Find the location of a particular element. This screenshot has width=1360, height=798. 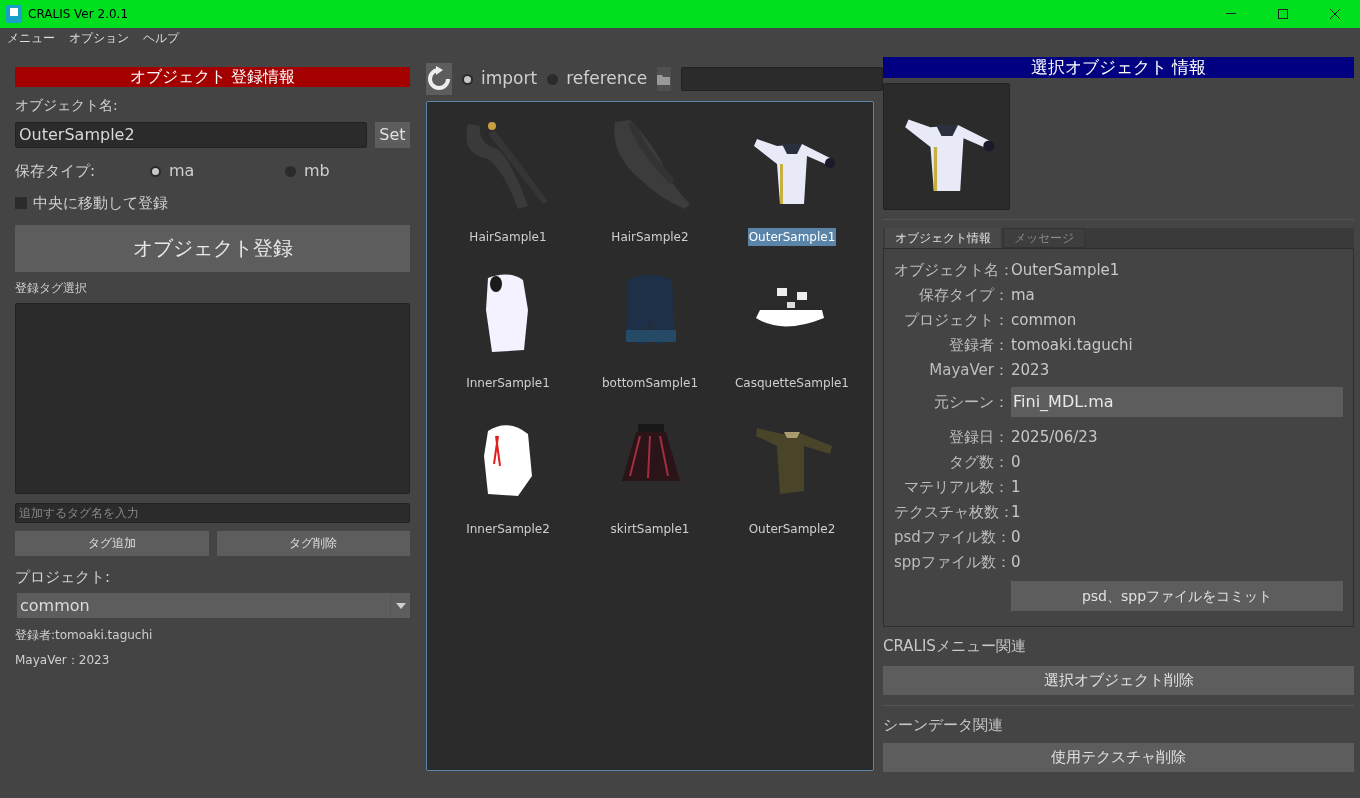

info-label: プロジェクト： is located at coordinates (956, 321).